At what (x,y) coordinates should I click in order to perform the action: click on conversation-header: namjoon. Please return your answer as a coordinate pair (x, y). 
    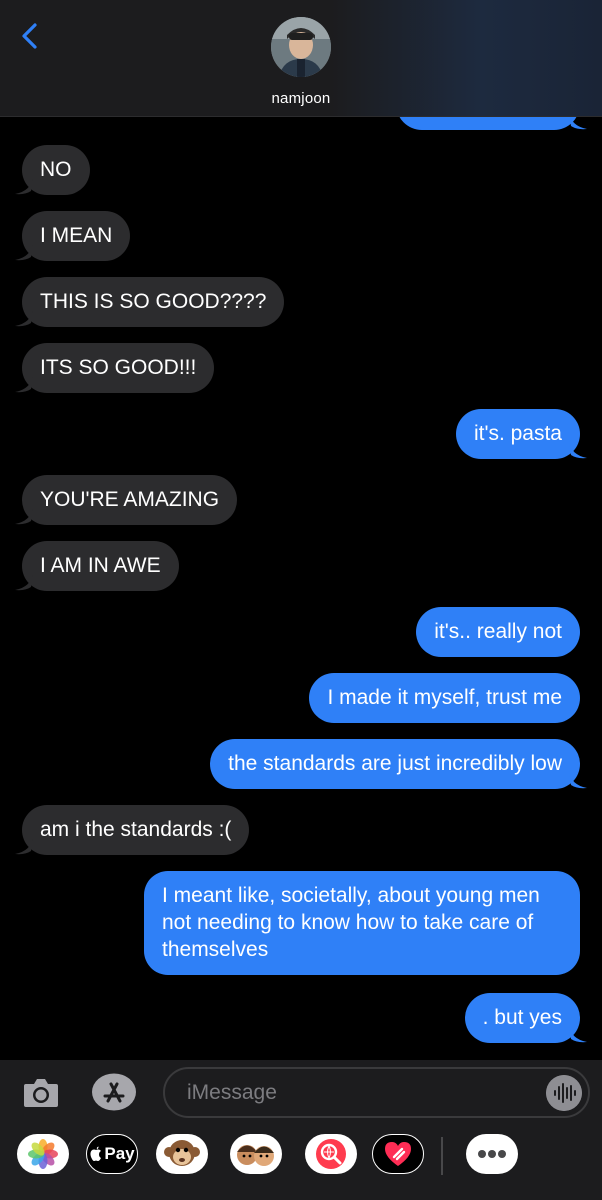
    Looking at the image, I should click on (301, 58).